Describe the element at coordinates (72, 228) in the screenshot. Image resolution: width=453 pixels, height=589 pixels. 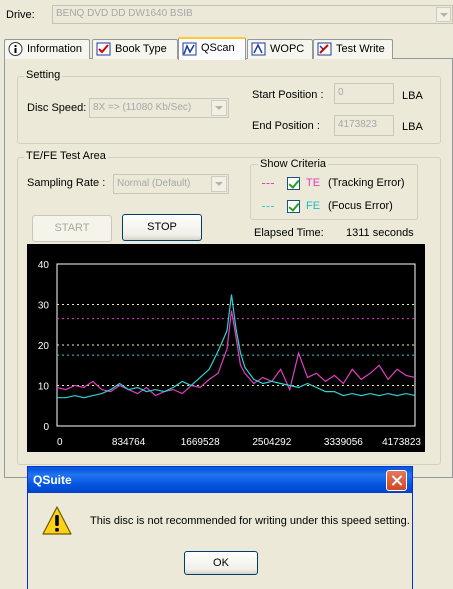
I see `start-button: START` at that location.